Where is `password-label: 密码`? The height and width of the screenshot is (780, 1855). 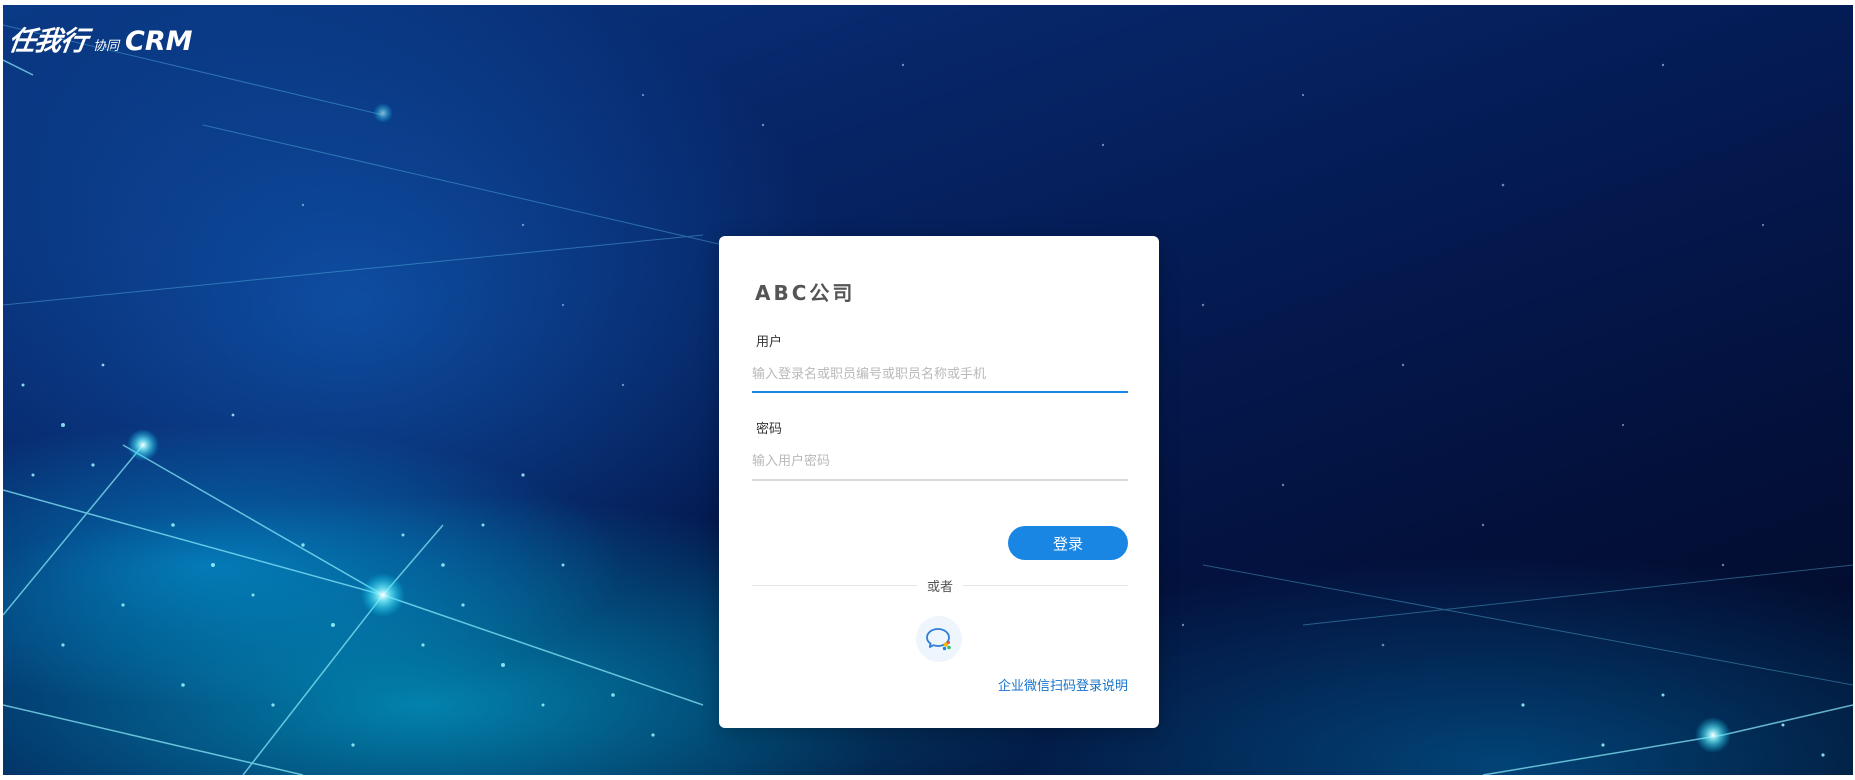
password-label: 密码 is located at coordinates (769, 429).